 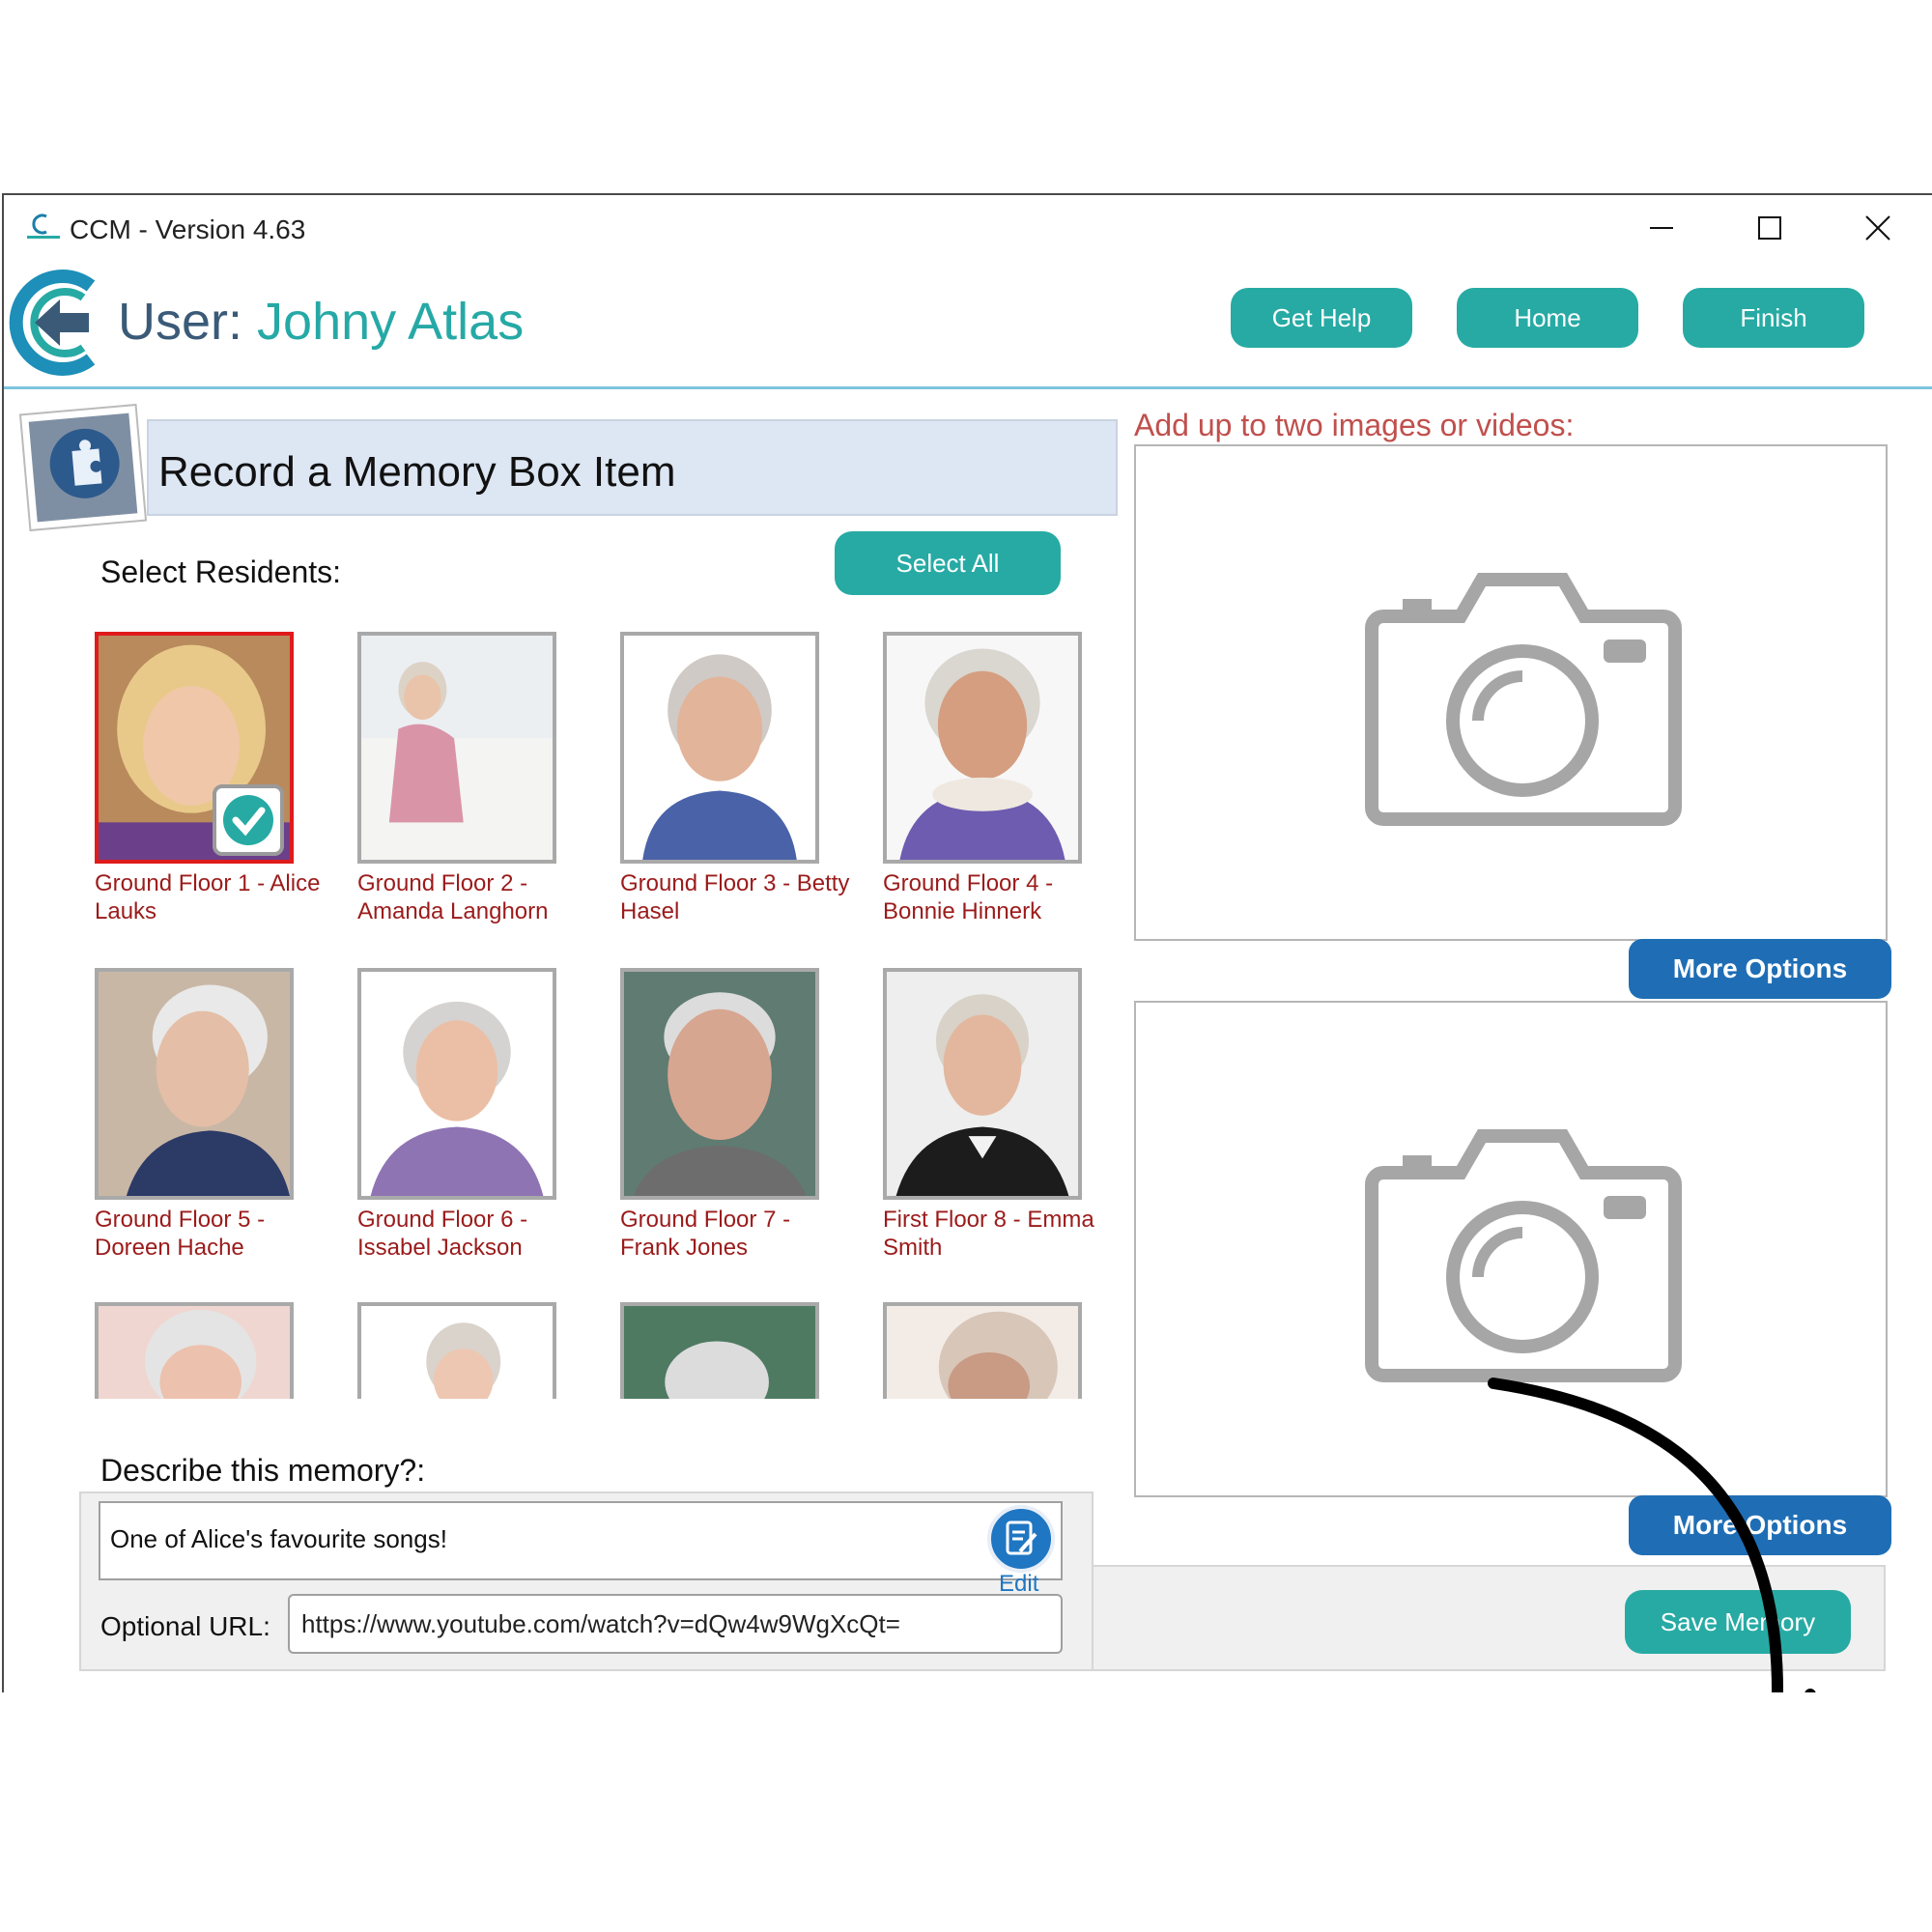 I want to click on finish-button: Finish, so click(x=1773, y=318).